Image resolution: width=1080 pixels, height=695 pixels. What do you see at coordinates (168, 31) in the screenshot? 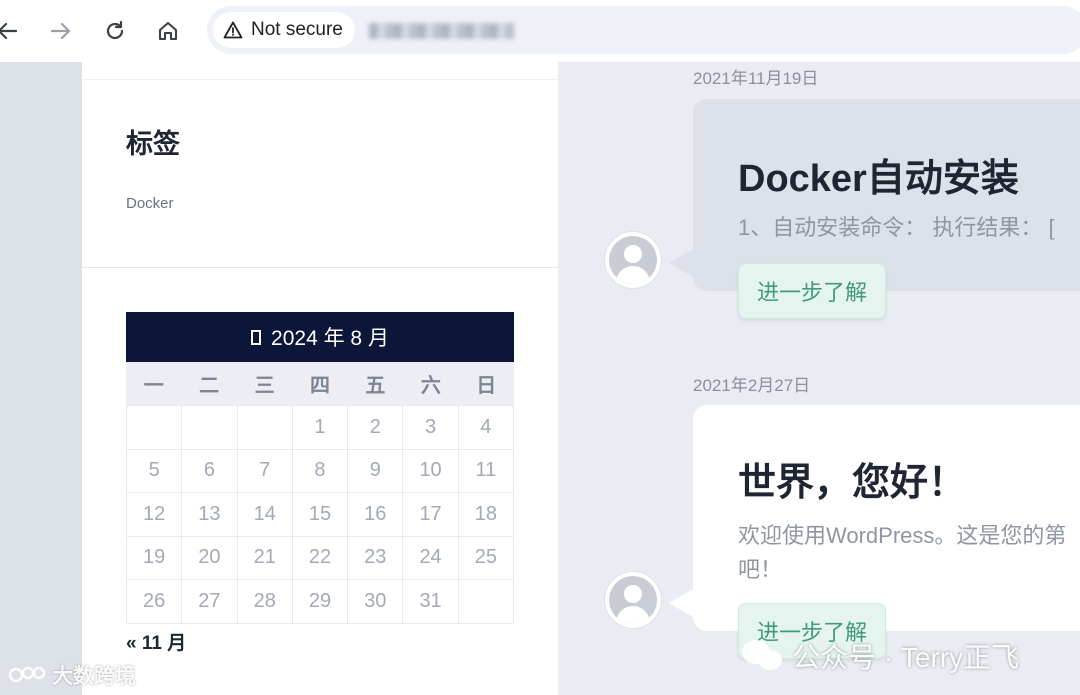
I see `home-icon` at bounding box center [168, 31].